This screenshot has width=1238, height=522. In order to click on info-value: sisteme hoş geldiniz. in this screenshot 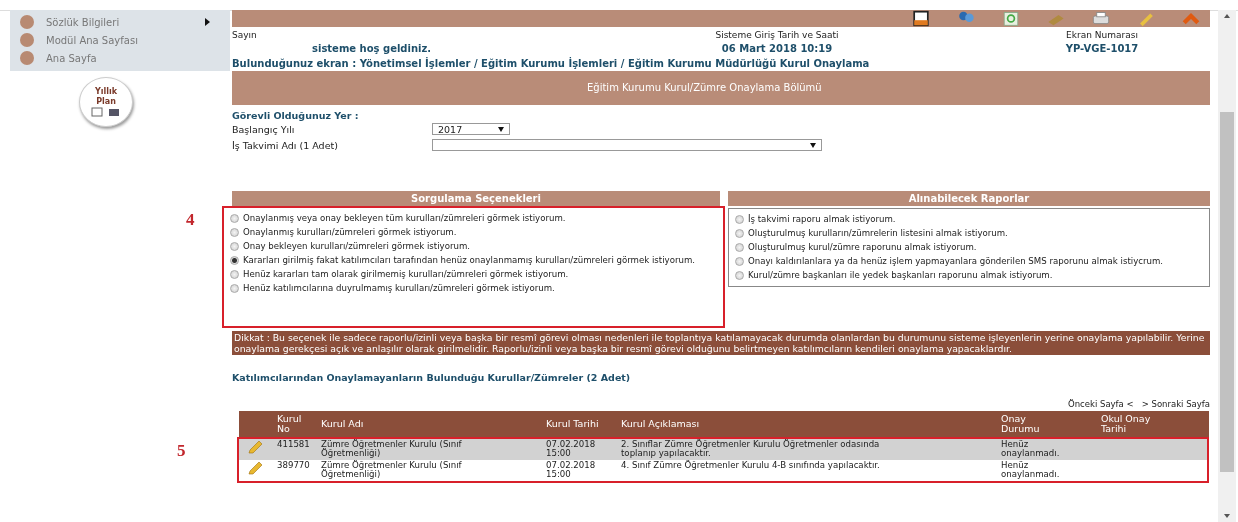, I will do `click(372, 48)`.